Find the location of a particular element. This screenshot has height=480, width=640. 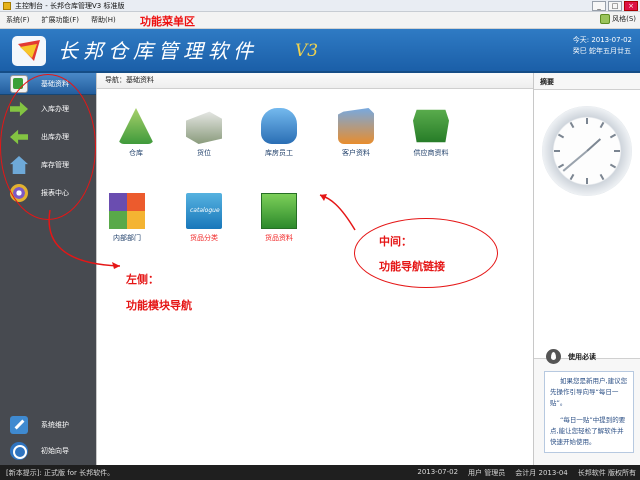

tile-category: catalogue 货品分类 is located at coordinates (204, 221).